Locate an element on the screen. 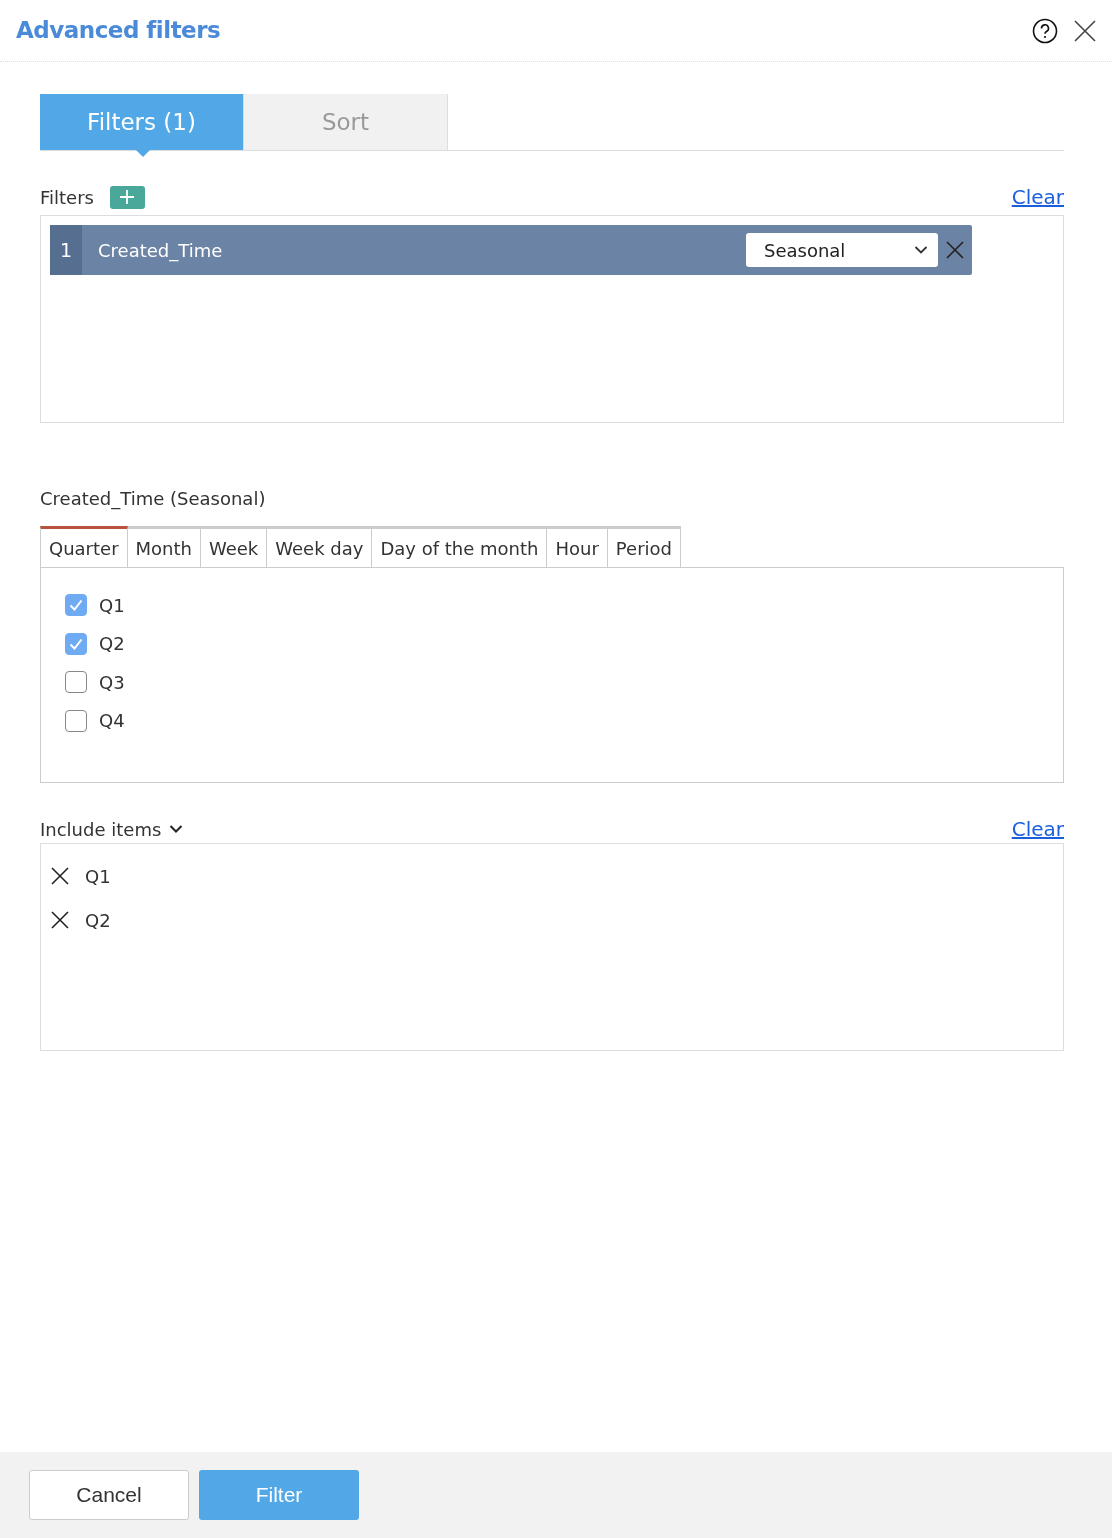 This screenshot has width=1112, height=1538. plus-icon is located at coordinates (127, 197).